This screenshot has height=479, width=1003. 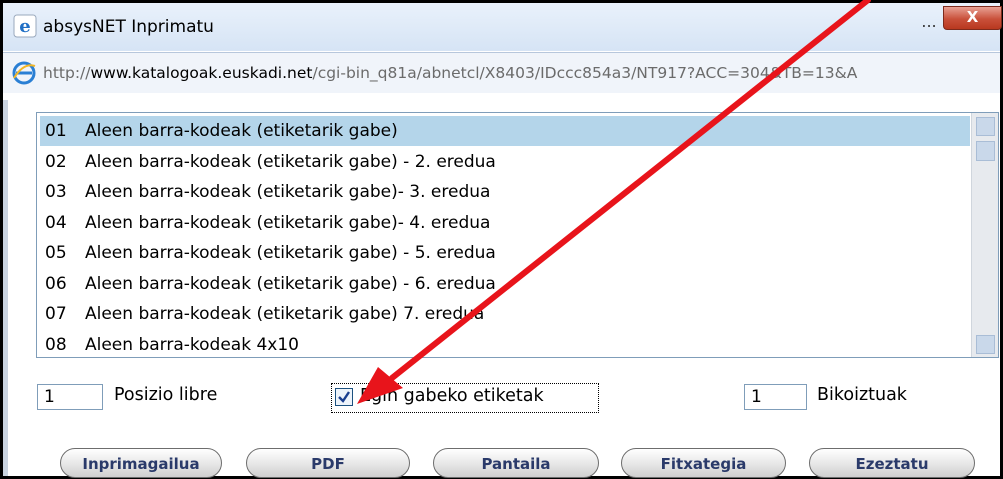 I want to click on duplicates-input: 1, so click(x=775, y=397).